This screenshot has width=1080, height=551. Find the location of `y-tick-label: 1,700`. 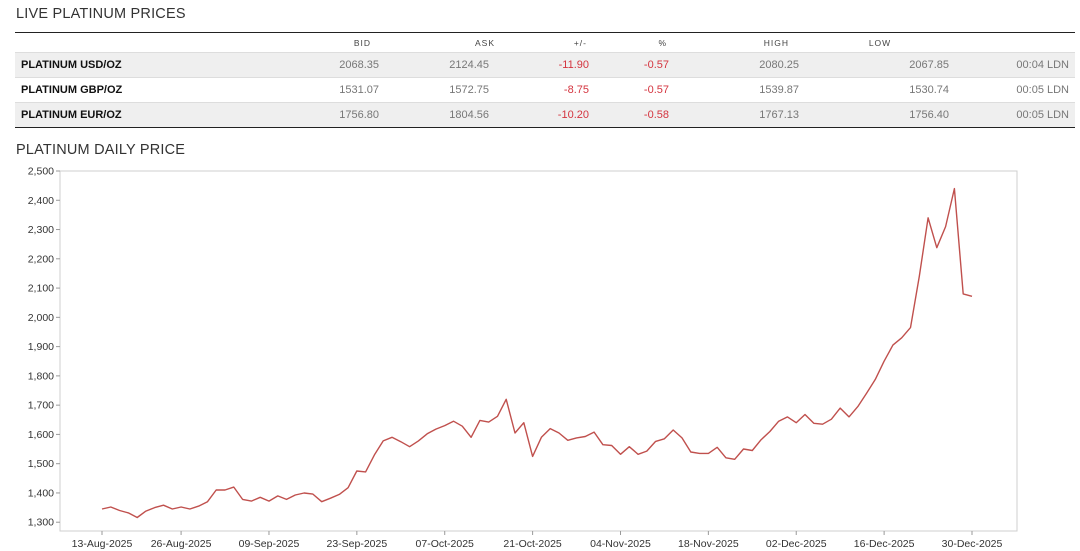

y-tick-label: 1,700 is located at coordinates (41, 406).